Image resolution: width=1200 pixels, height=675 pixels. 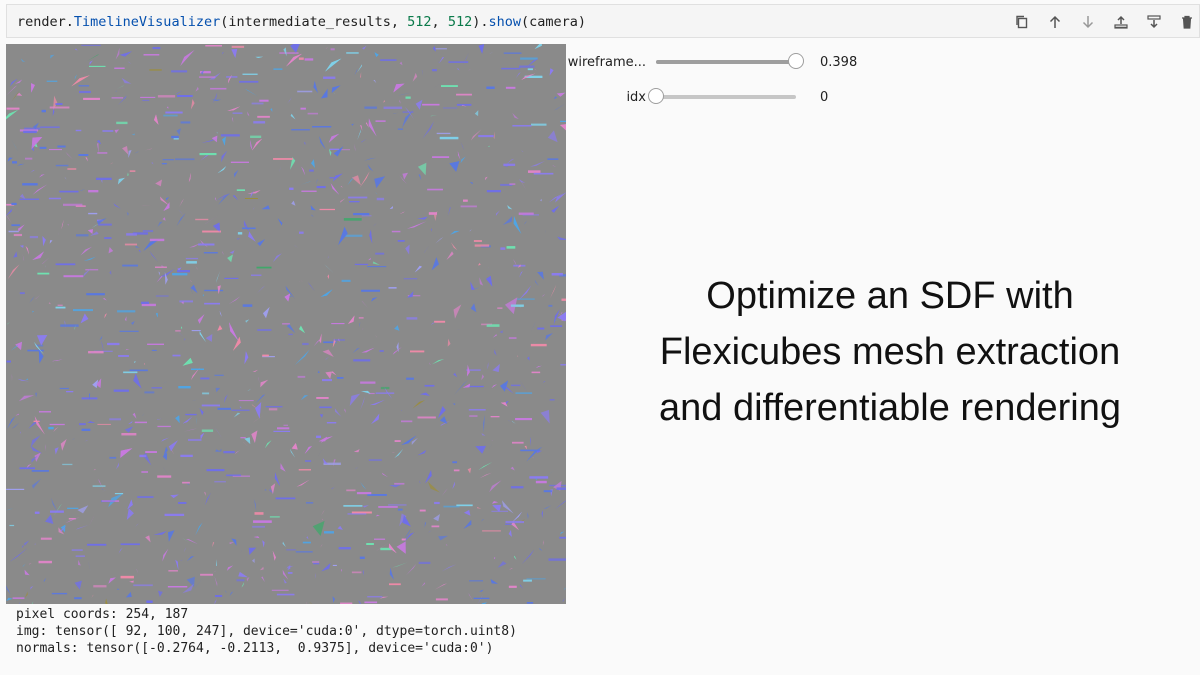 I want to click on arrow-up-icon, so click(x=1055, y=22).